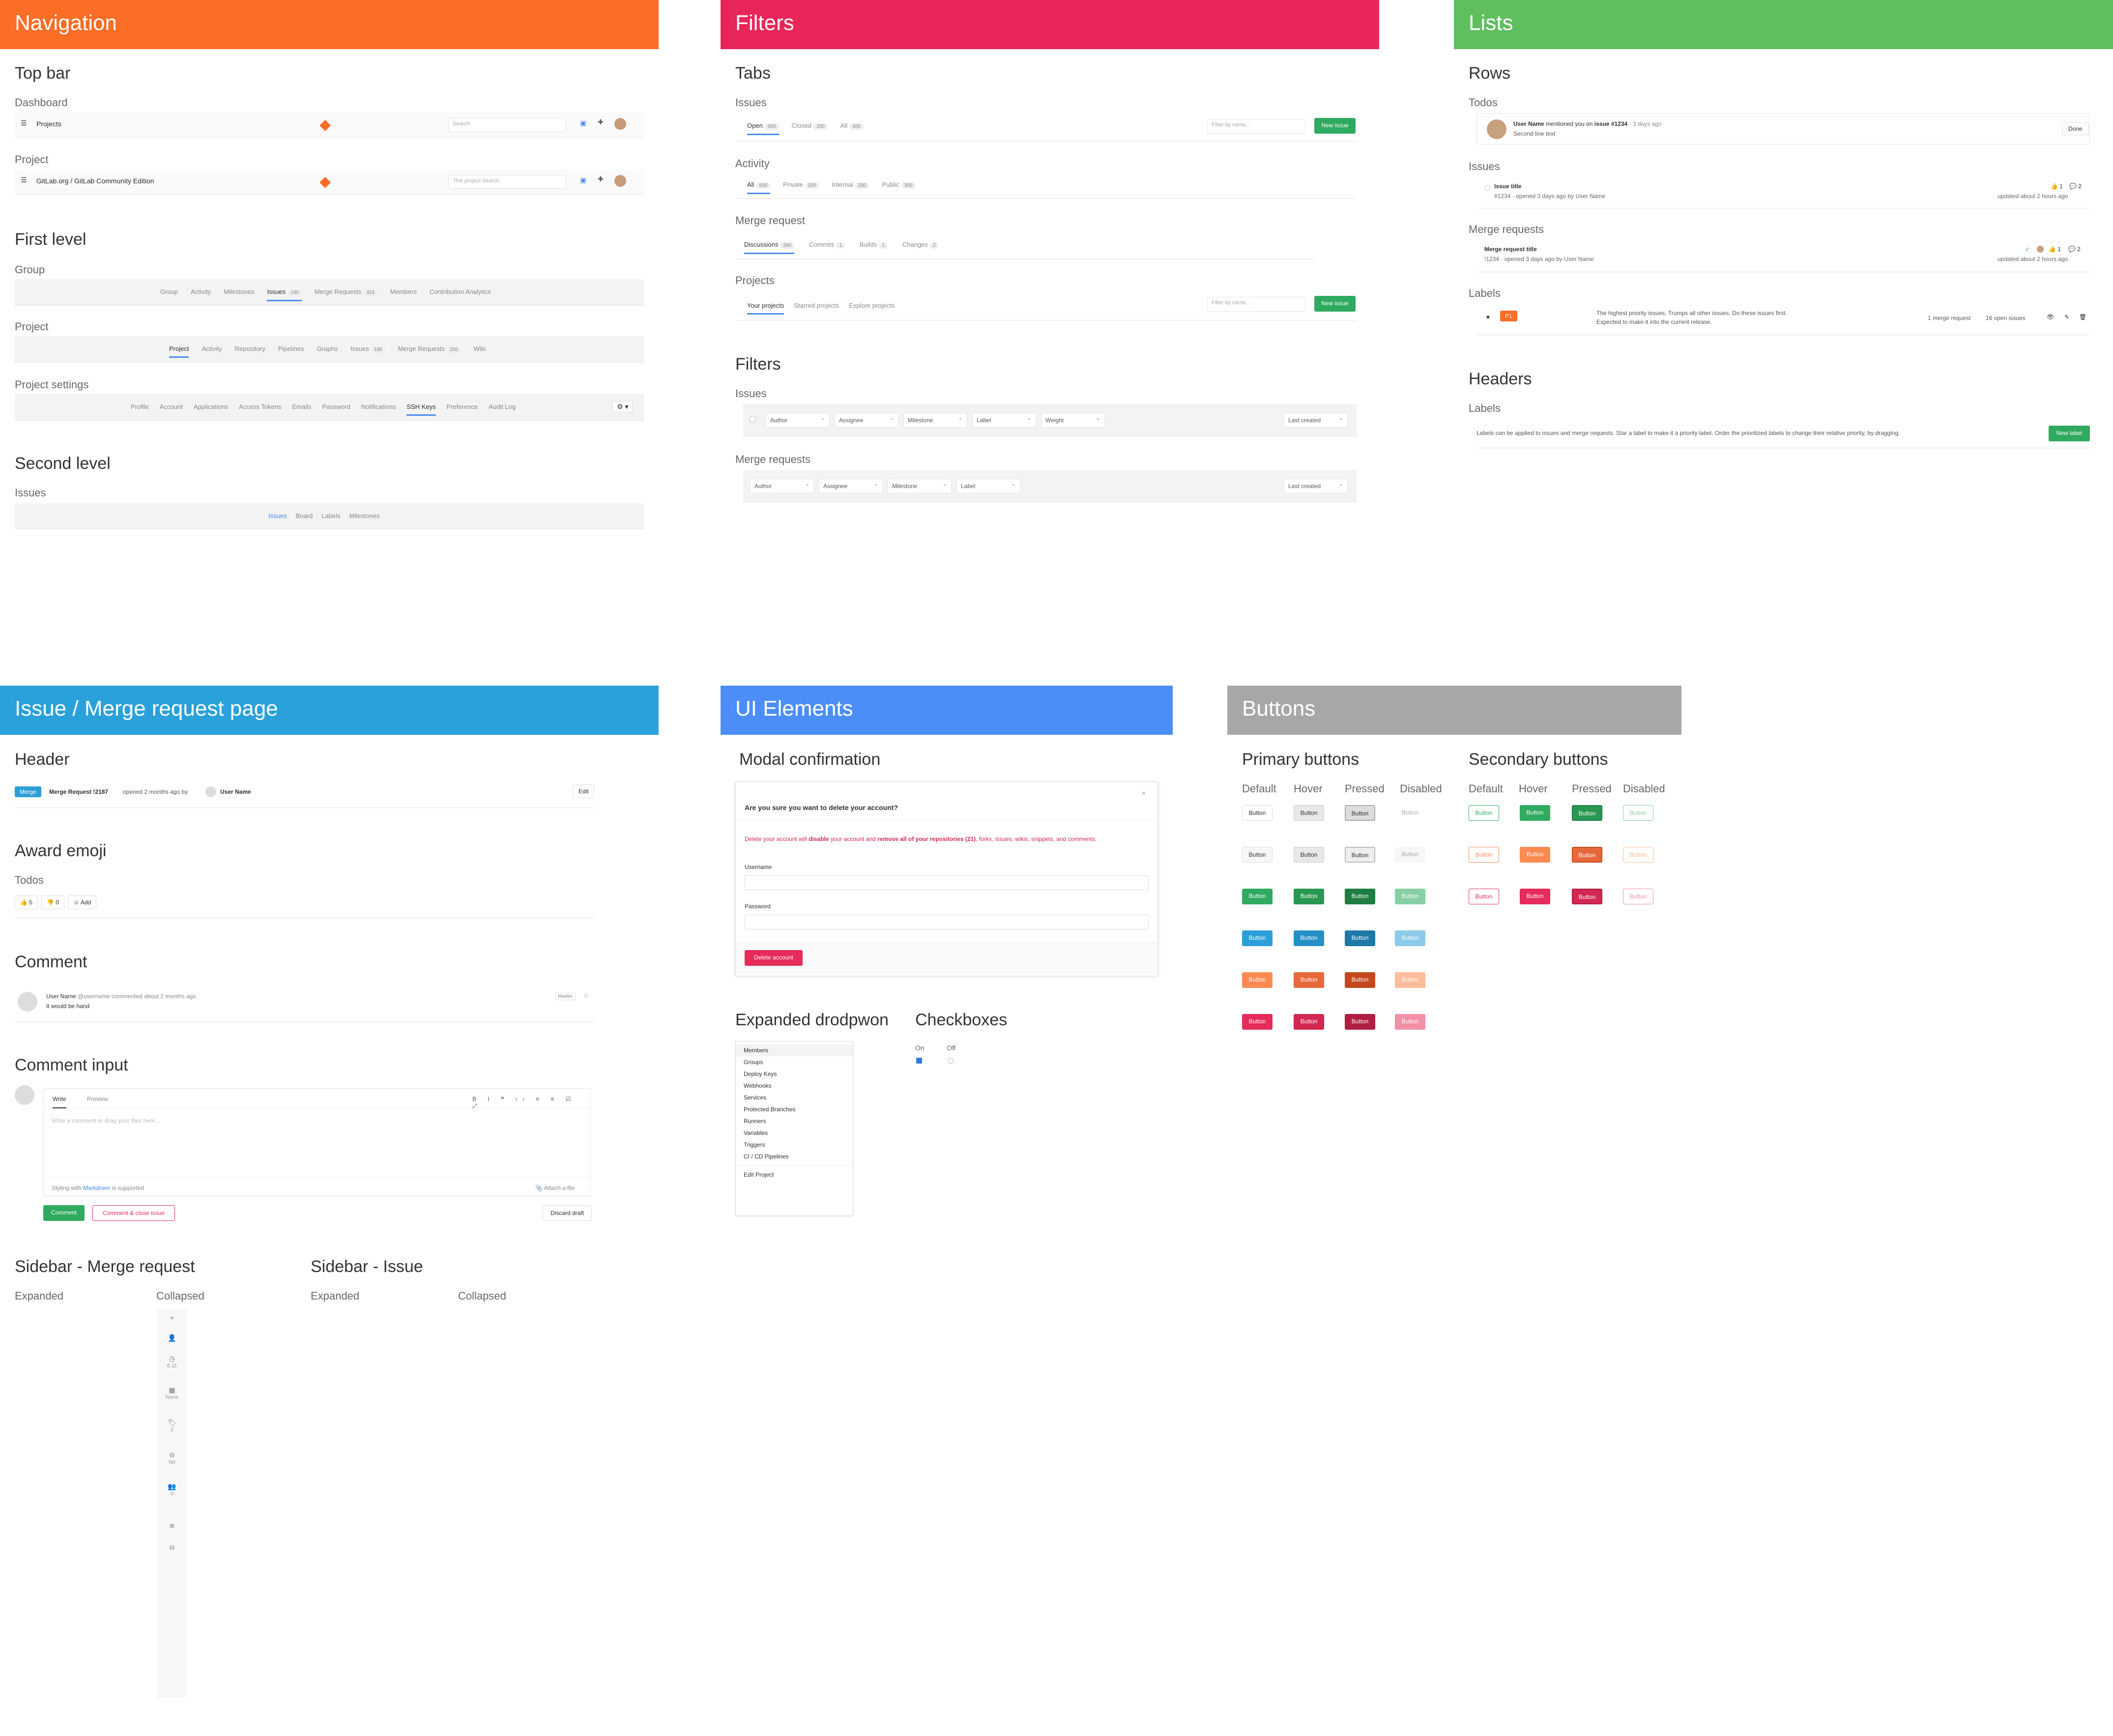  What do you see at coordinates (1488, 317) in the screenshot?
I see `star-icon: ★` at bounding box center [1488, 317].